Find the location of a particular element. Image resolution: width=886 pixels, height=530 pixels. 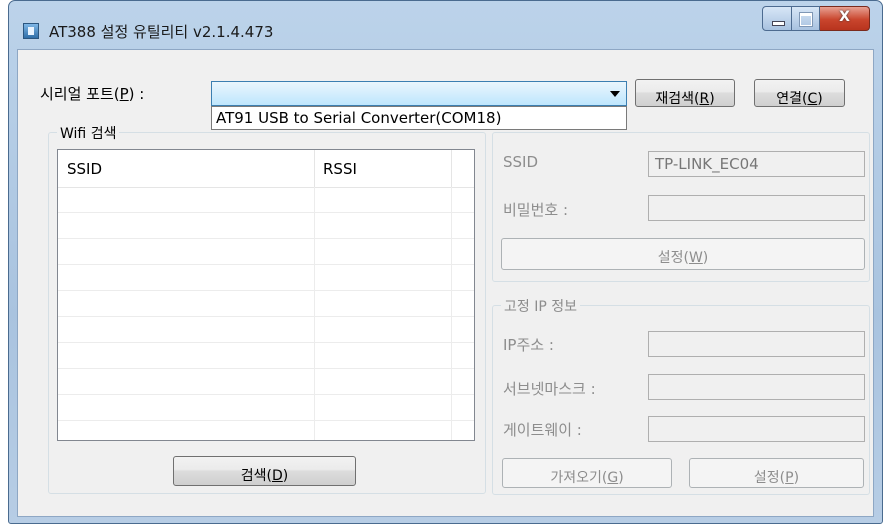

serial-port-dropdown-list: AT91 USB to Serial Converter(COM18) is located at coordinates (419, 118).